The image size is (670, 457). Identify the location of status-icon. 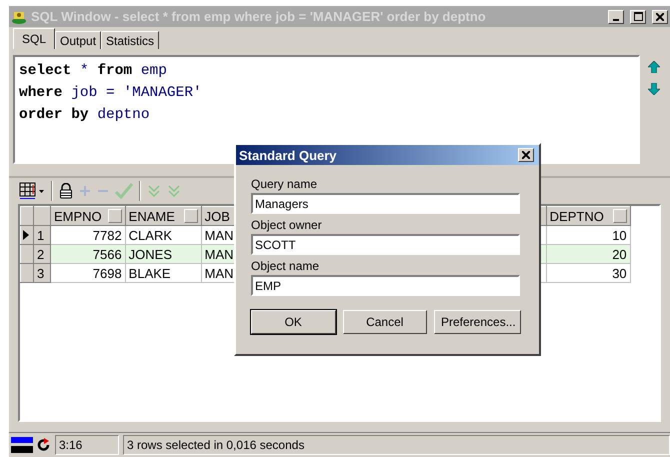
(22, 445).